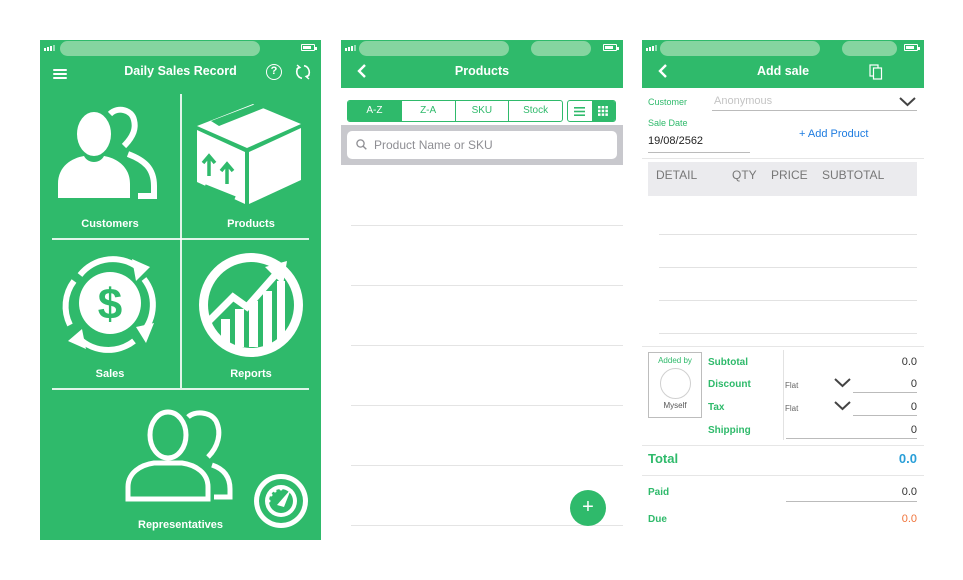  I want to click on speedometer-icon, so click(281, 501).